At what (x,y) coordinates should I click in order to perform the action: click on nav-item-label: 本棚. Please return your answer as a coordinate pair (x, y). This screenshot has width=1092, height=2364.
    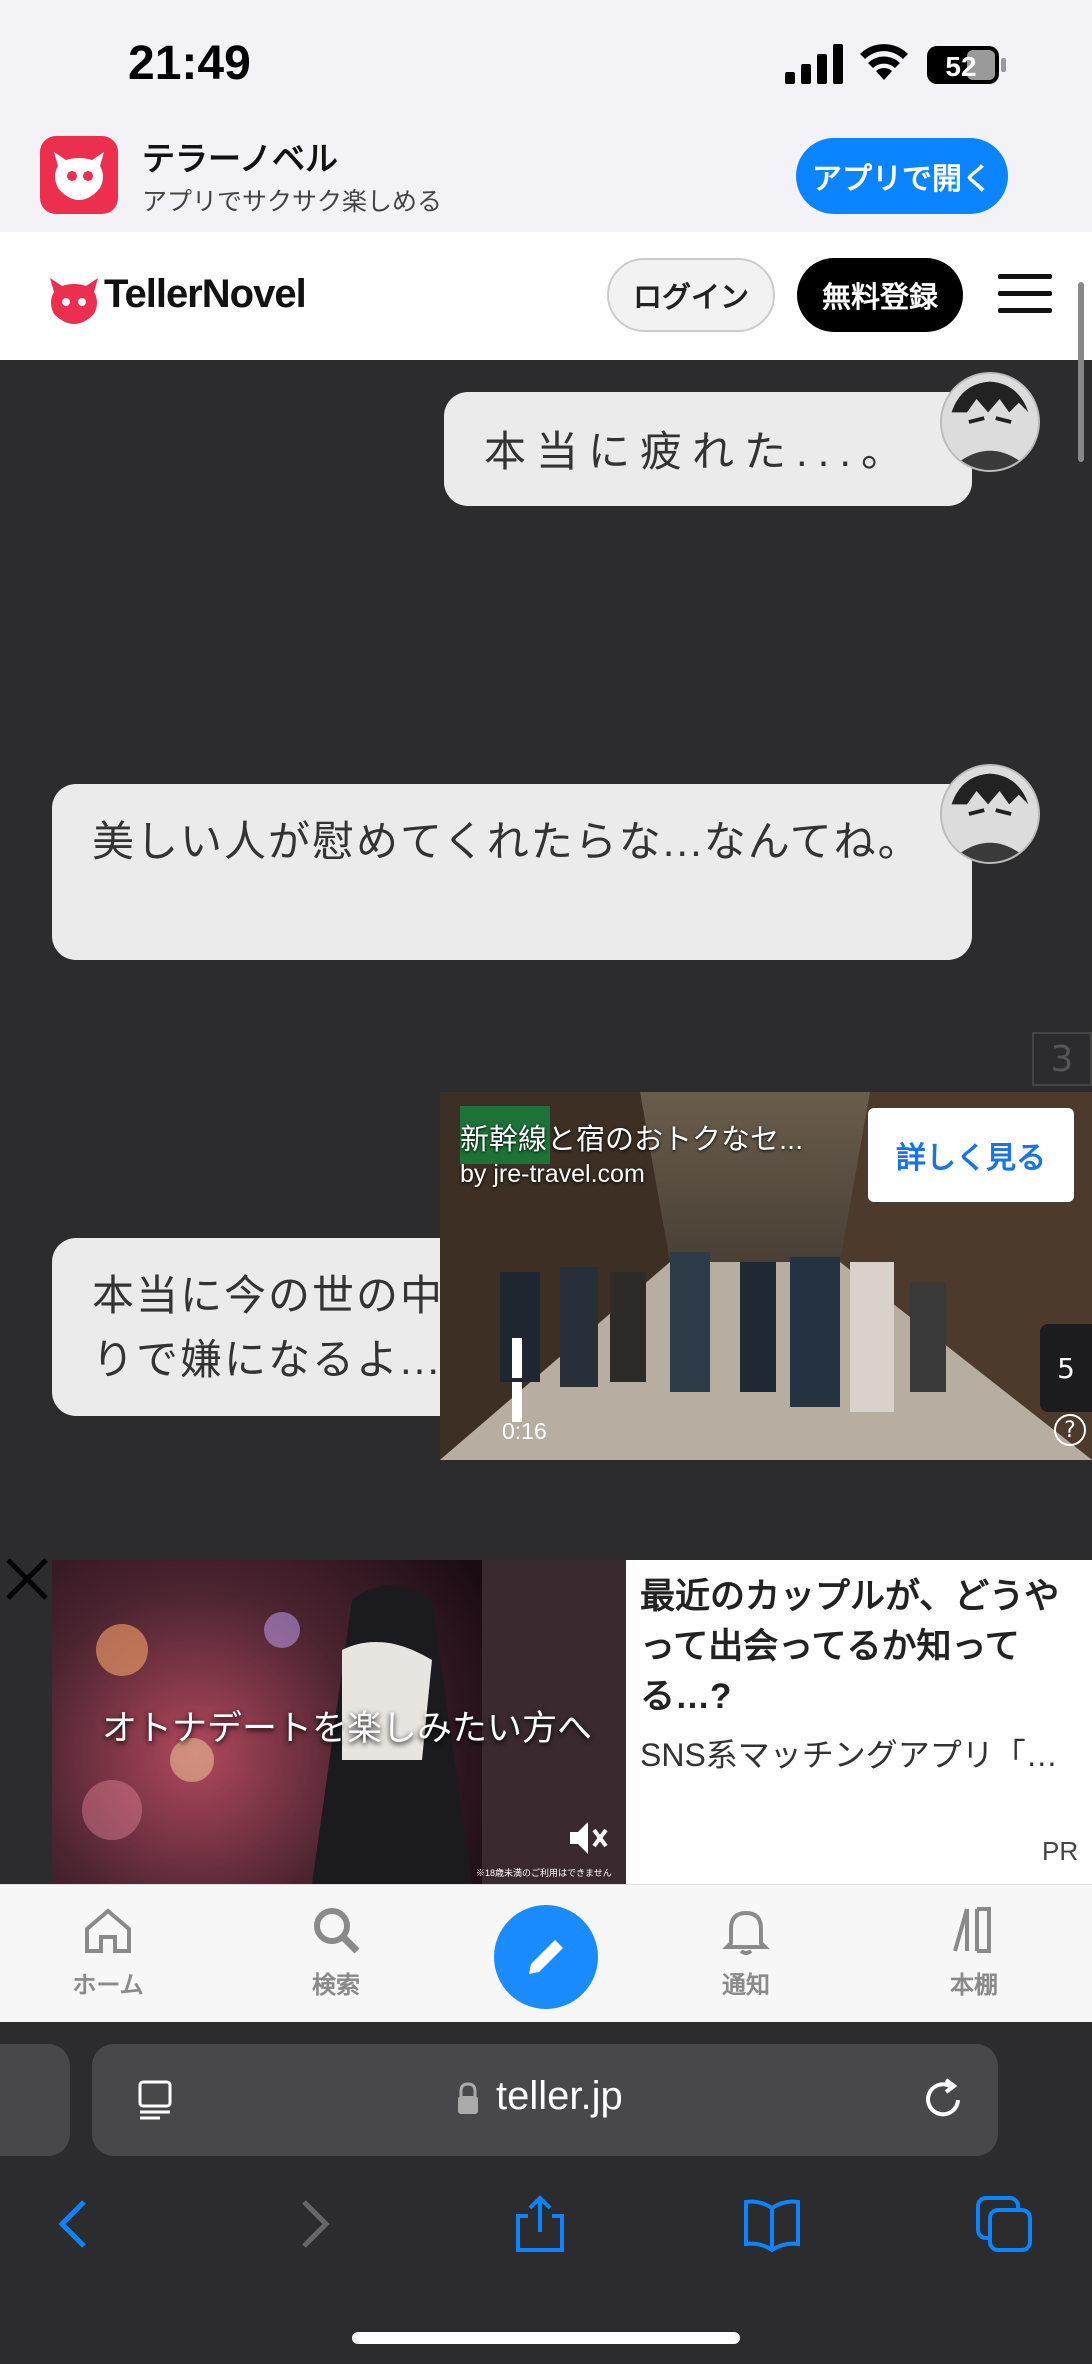
    Looking at the image, I should click on (974, 1985).